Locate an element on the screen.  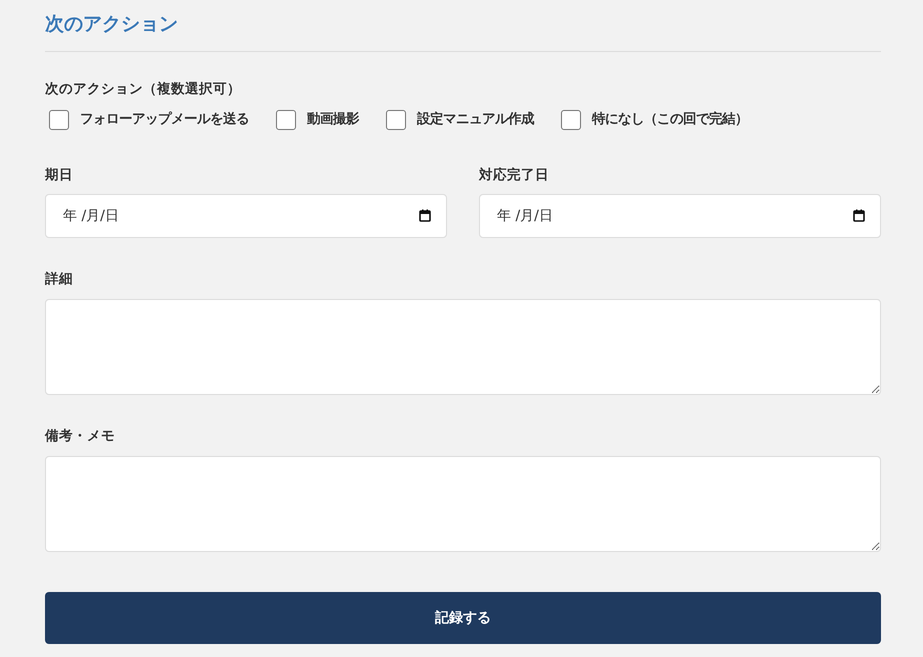
checkbox-label: 設定マニュアル作成 is located at coordinates (475, 120).